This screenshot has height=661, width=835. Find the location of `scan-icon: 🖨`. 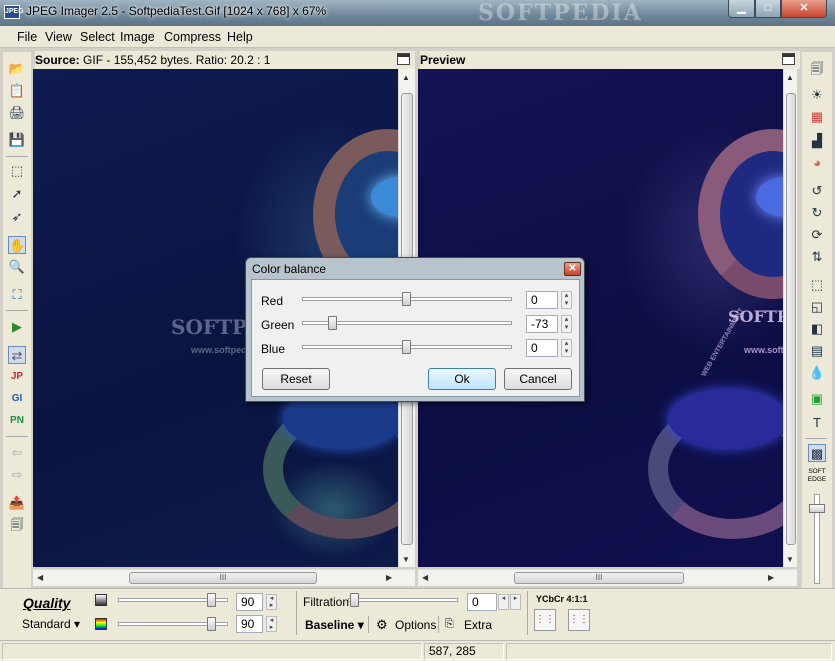

scan-icon: 🖨 is located at coordinates (17, 113).